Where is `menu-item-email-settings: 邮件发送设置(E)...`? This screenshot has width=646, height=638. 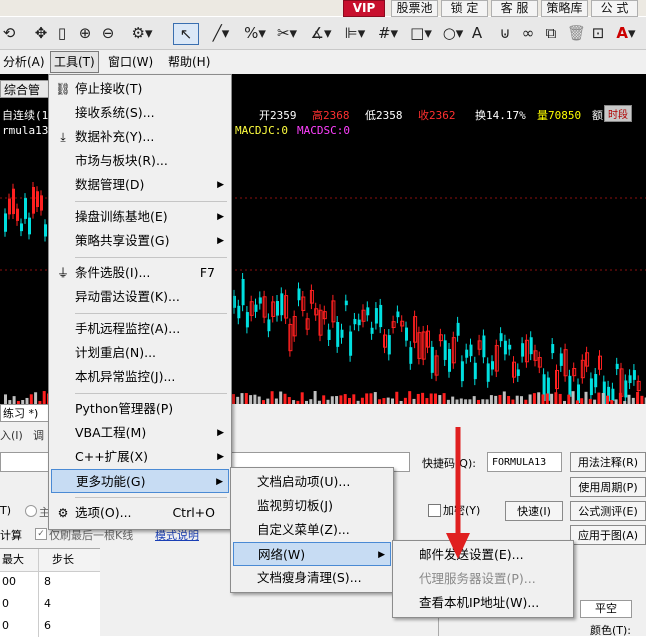 menu-item-email-settings: 邮件发送设置(E)... is located at coordinates (483, 555).